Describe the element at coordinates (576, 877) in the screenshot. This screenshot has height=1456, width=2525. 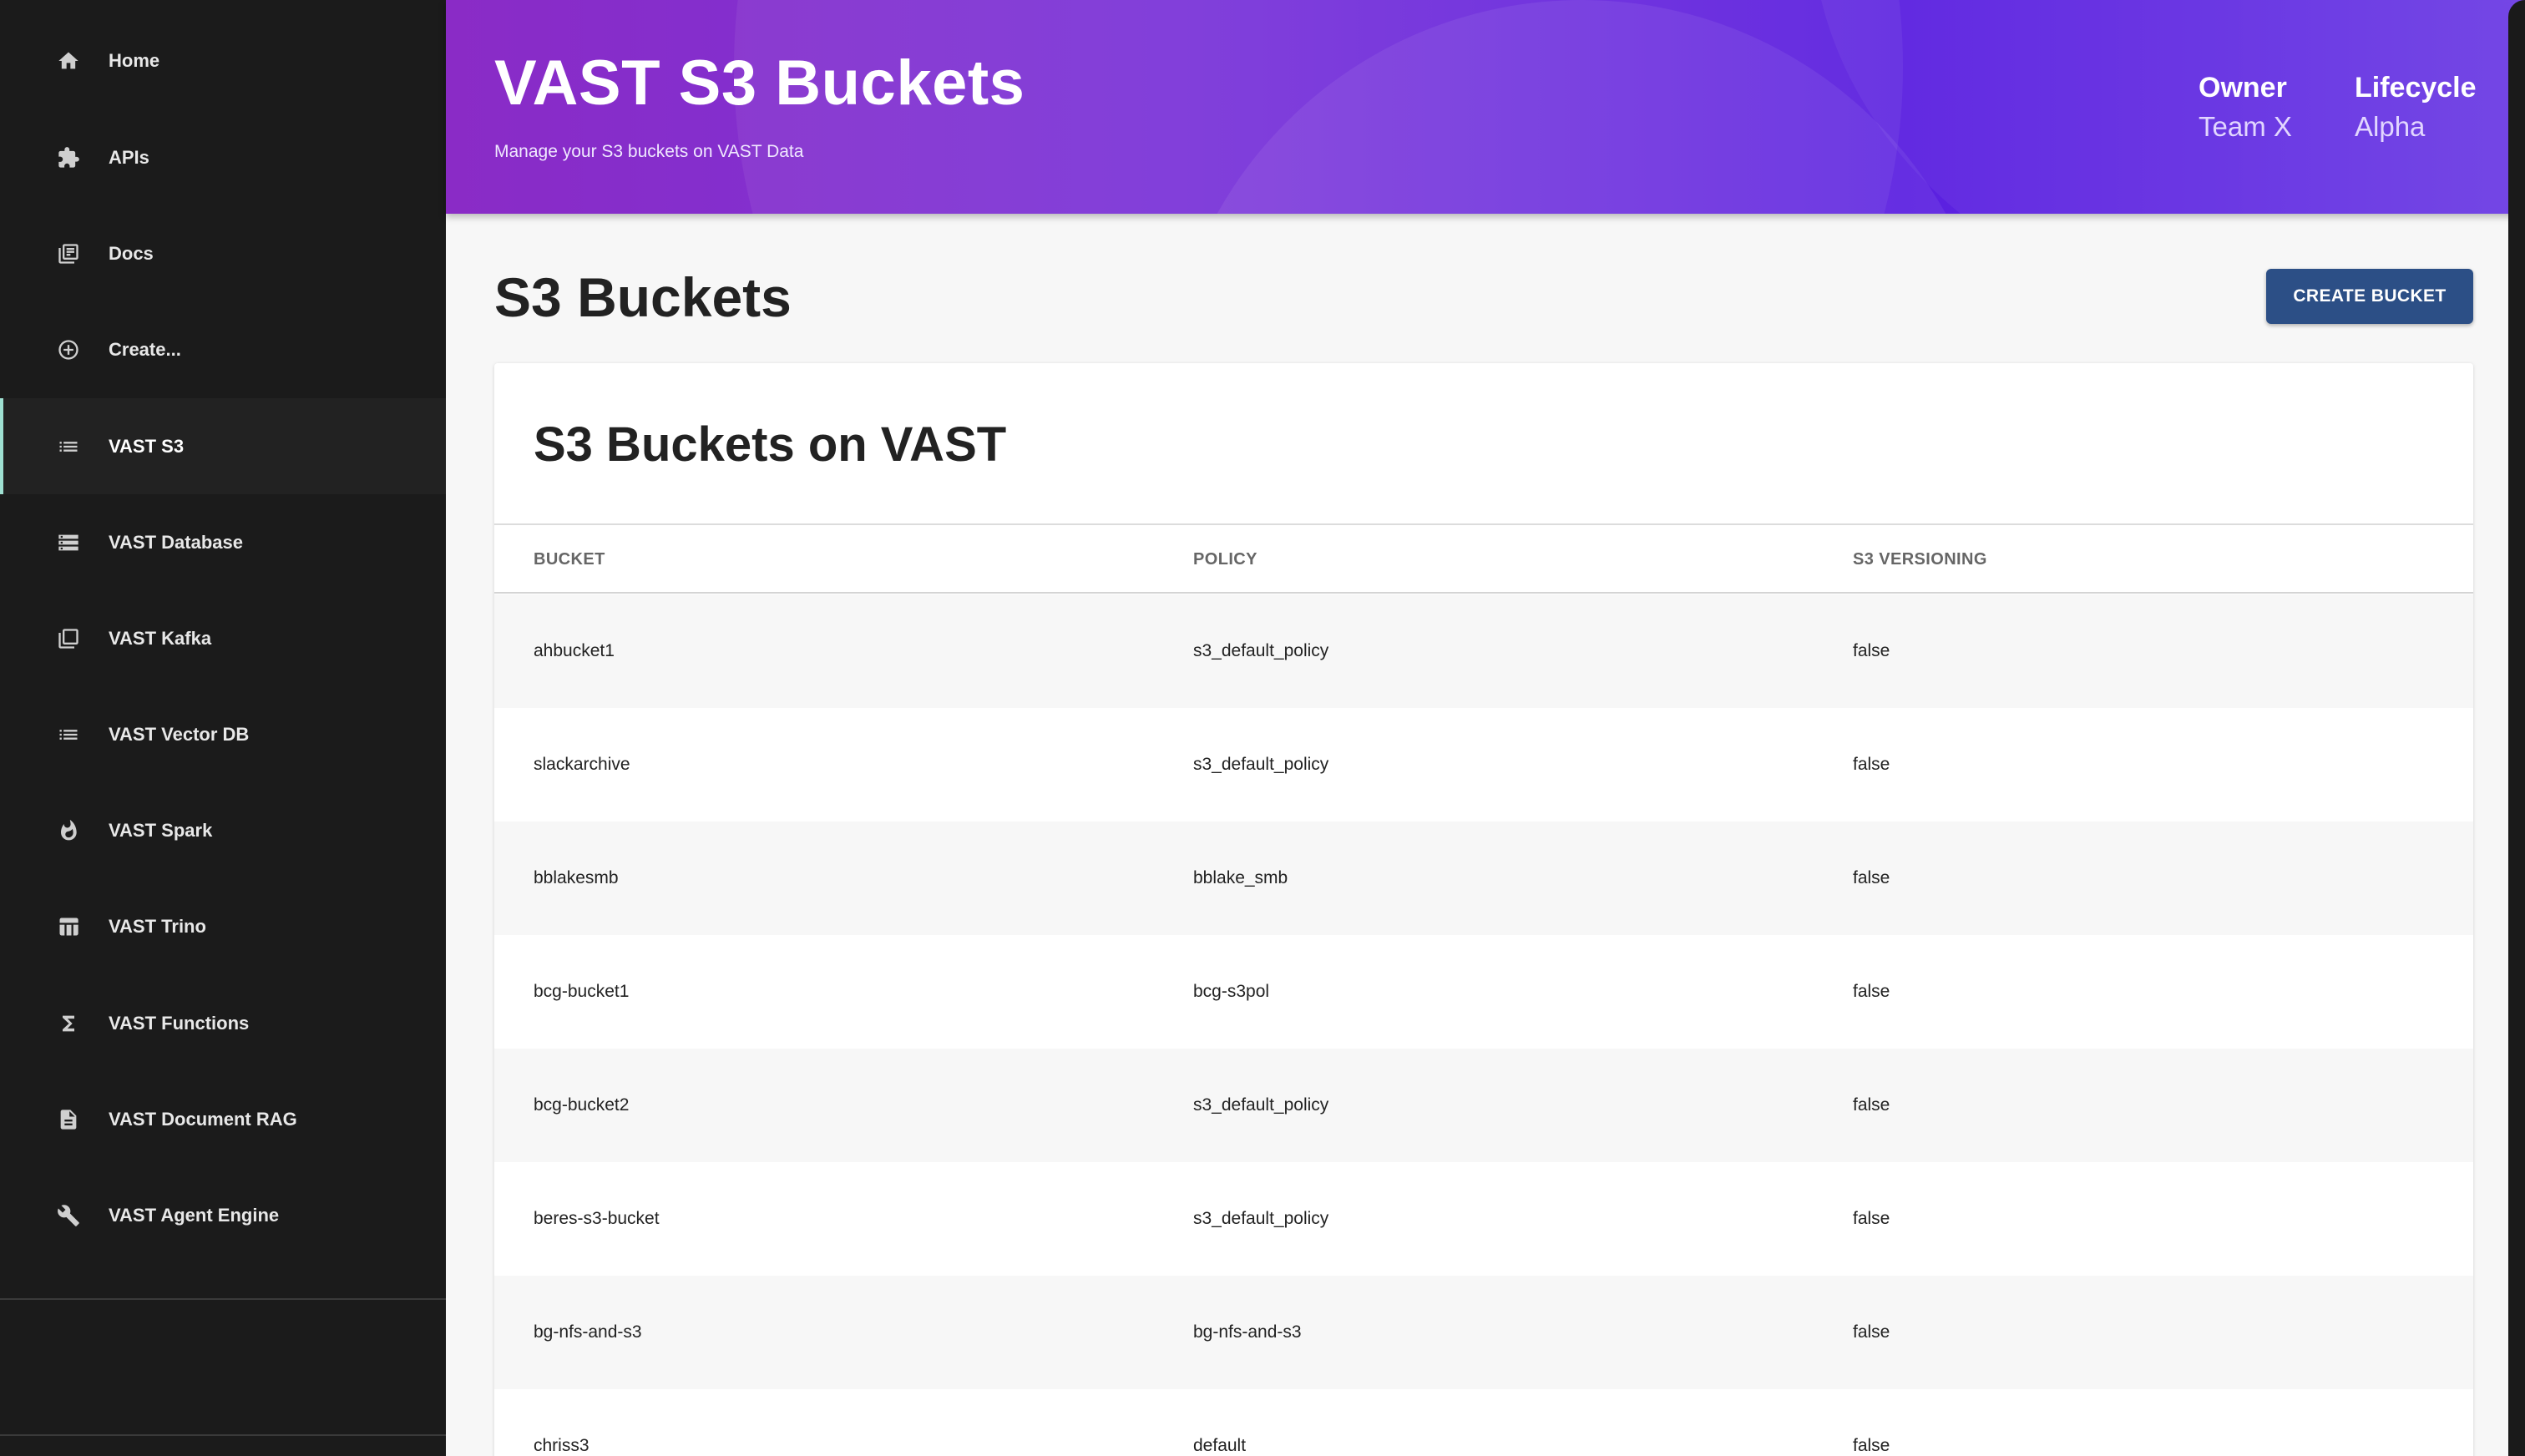
I see `bucket-cell: bblakesmb` at that location.